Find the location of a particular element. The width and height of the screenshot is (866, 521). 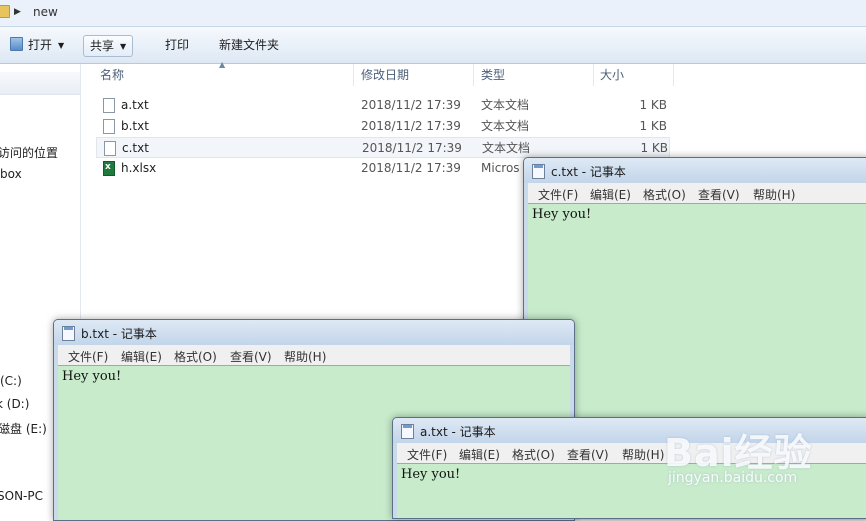

file-name: a.txt is located at coordinates (135, 105).